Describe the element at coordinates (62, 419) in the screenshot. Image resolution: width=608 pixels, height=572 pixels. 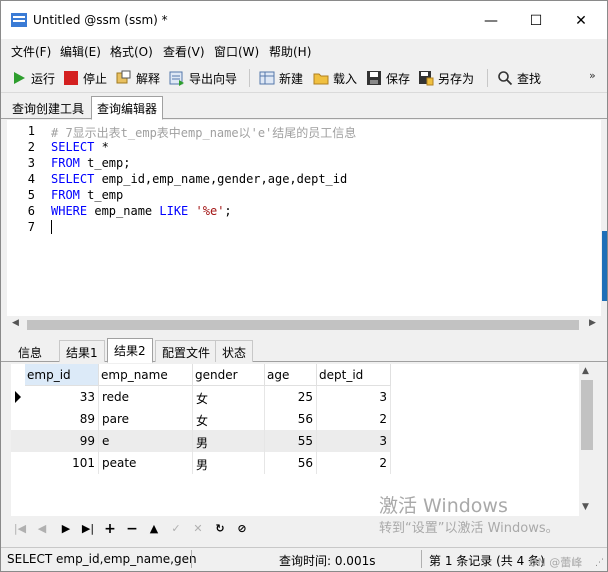
I see `cell-emp-id: 89` at that location.